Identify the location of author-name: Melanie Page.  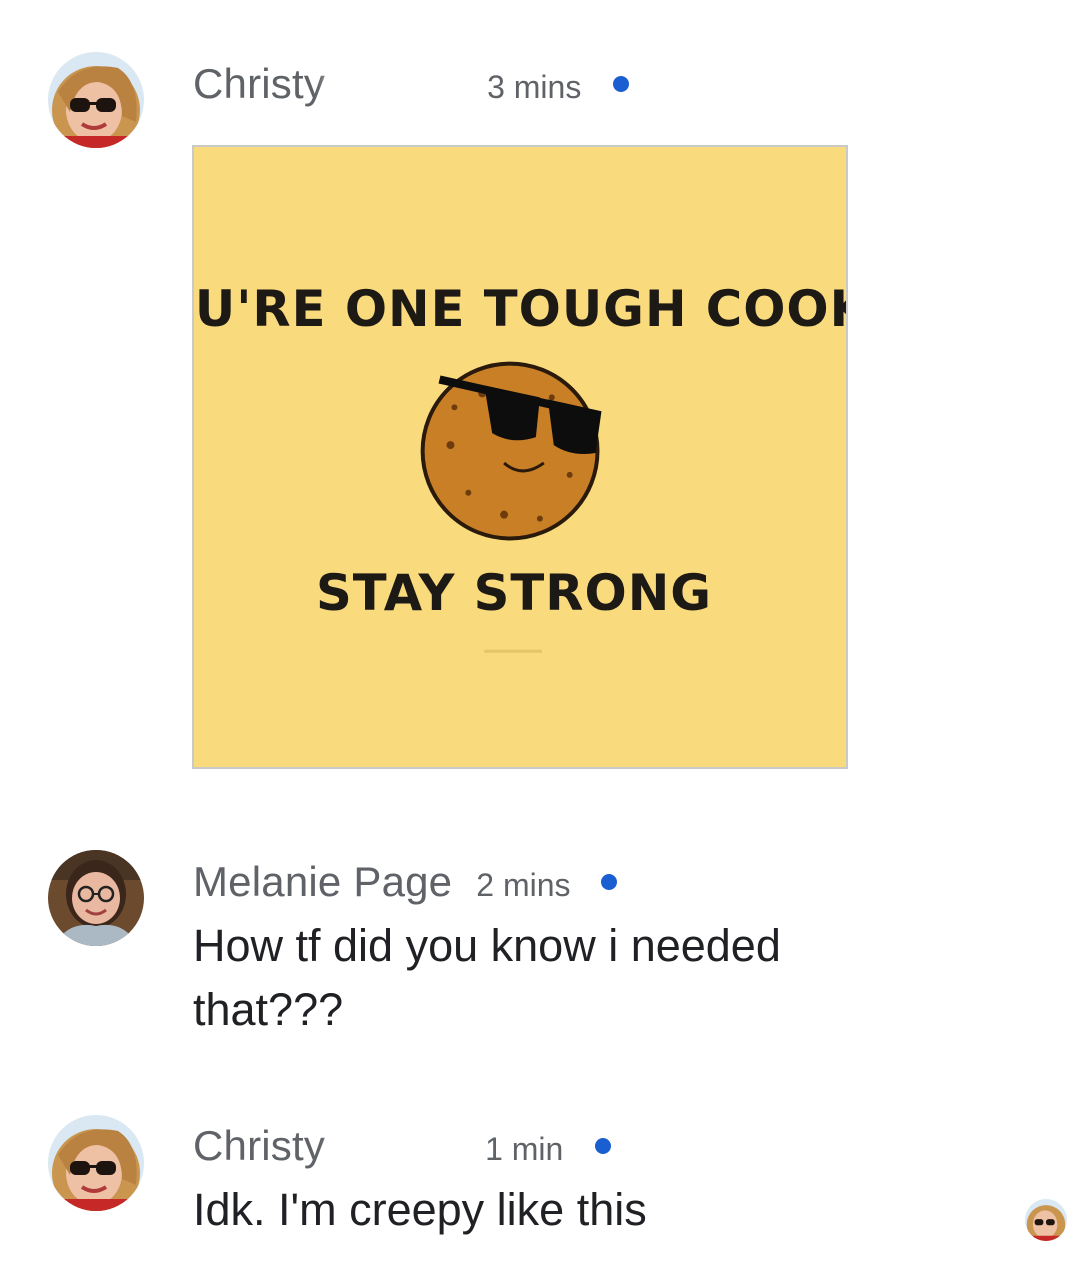
(322, 882).